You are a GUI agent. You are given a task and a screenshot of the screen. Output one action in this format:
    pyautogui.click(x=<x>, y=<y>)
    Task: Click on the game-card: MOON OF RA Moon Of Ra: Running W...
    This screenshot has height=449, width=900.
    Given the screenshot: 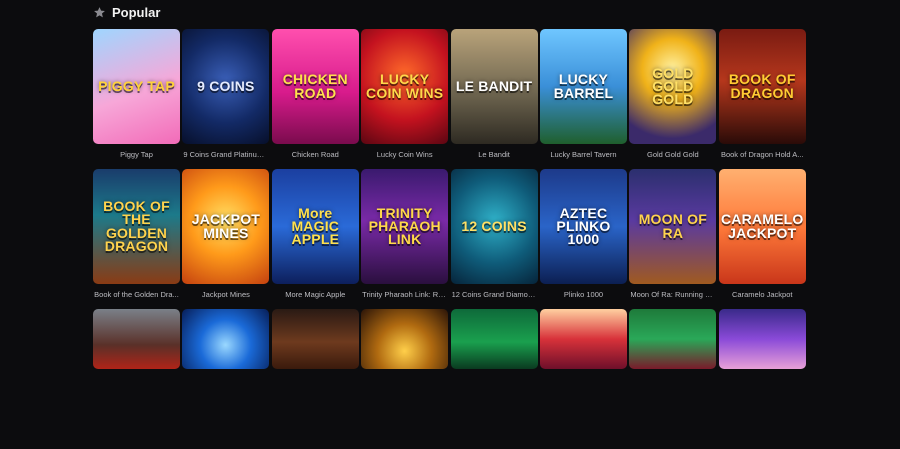 What is the action you would take?
    pyautogui.click(x=673, y=239)
    